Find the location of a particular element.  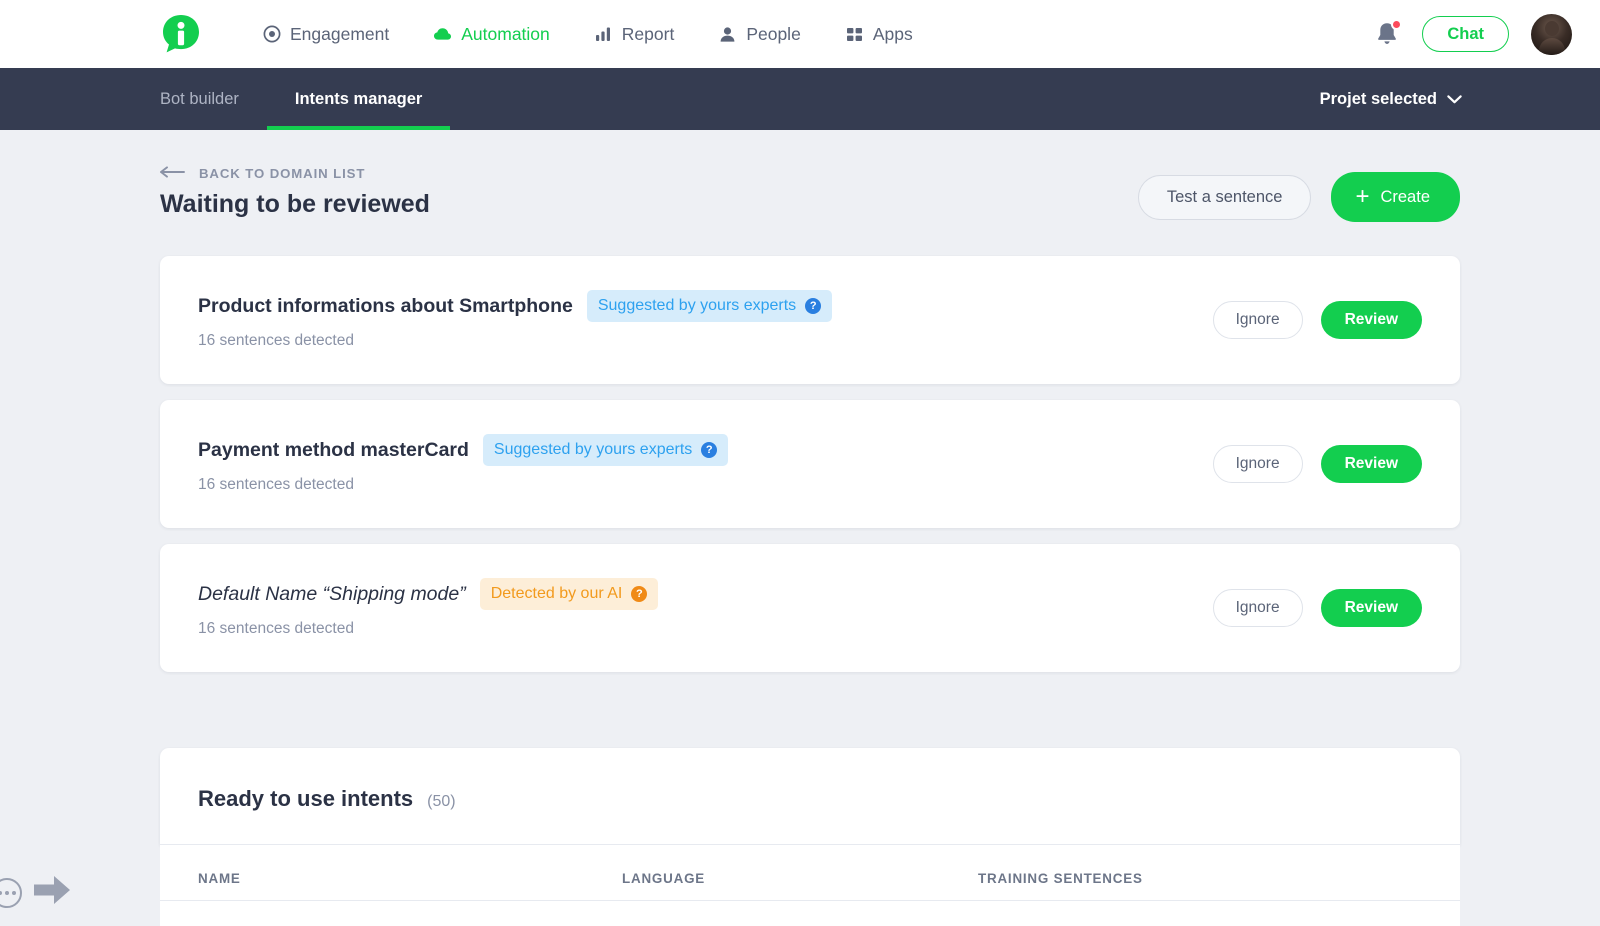

status-badge: Detected by our AI ? is located at coordinates (569, 594).